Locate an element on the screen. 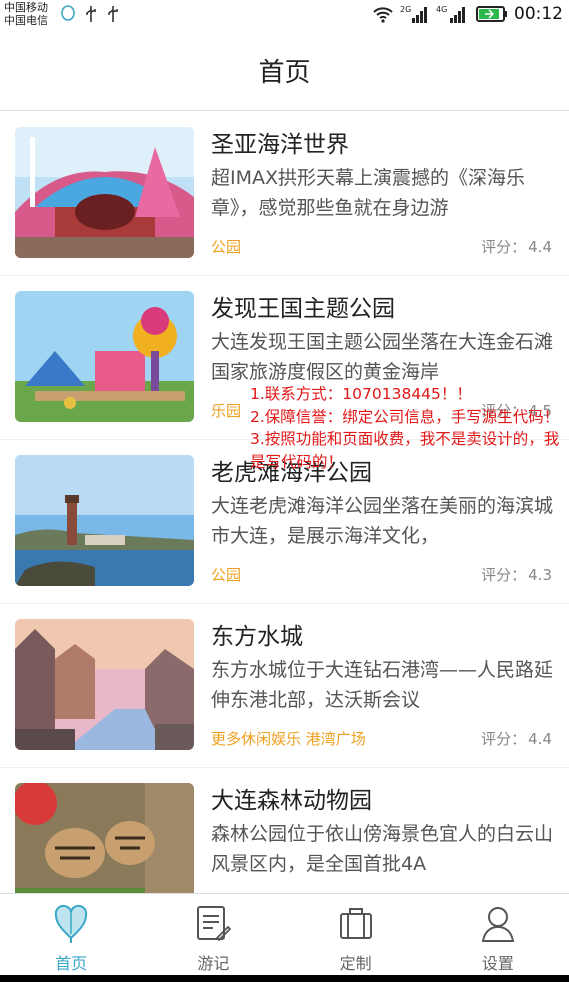 This screenshot has height=982, width=569. qq-icon is located at coordinates (68, 13).